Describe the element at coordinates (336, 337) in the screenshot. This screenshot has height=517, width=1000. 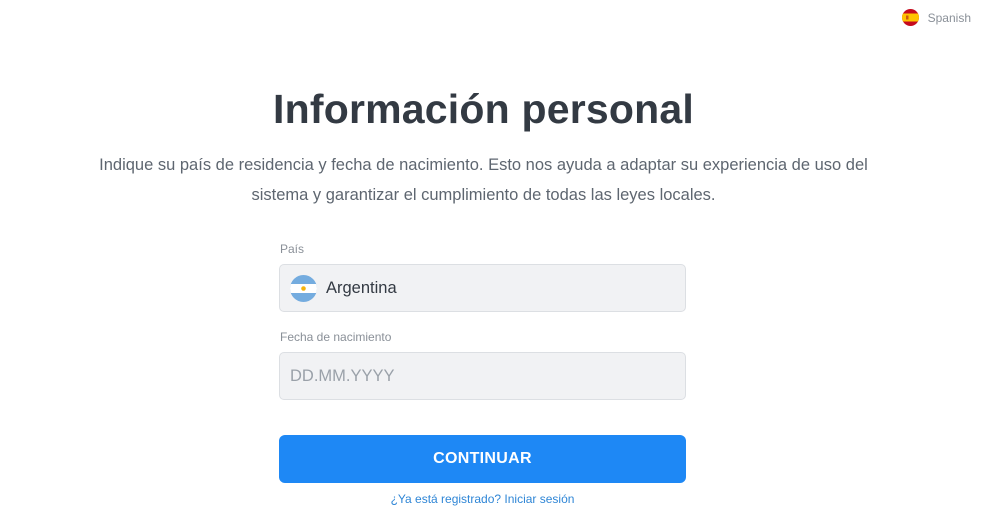
I see `birthdate-label: Fecha de nacimiento` at that location.